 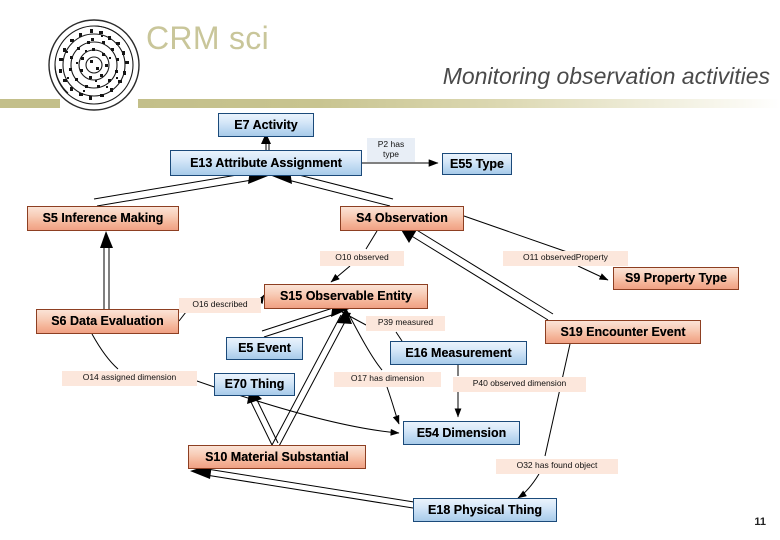 I want to click on edge-label-p40: P40 observed dimension, so click(x=519, y=384).